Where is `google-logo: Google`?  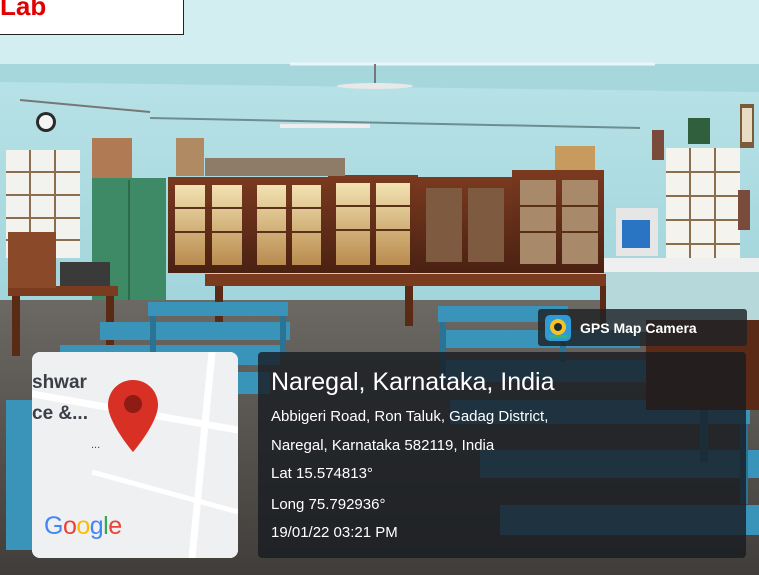
google-logo: Google is located at coordinates (83, 526).